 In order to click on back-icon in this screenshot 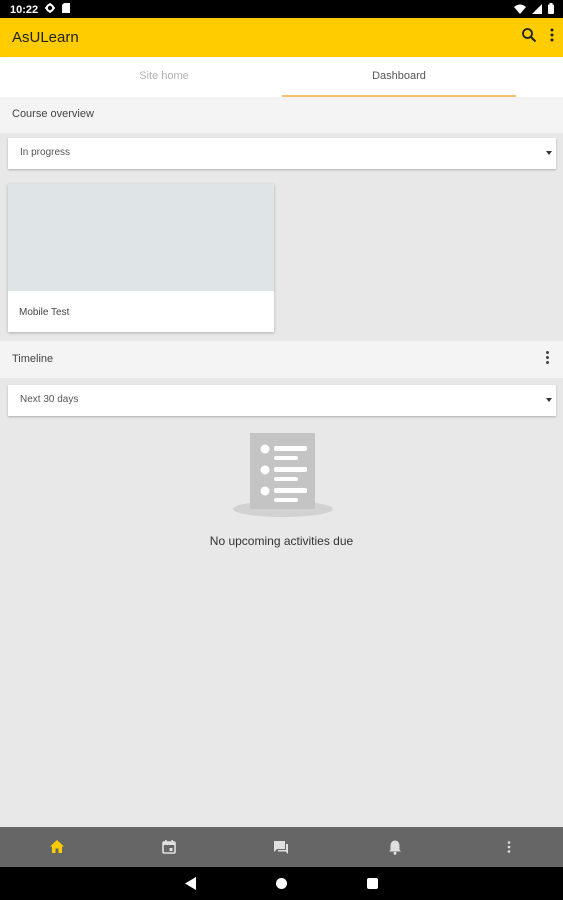, I will do `click(191, 886)`.